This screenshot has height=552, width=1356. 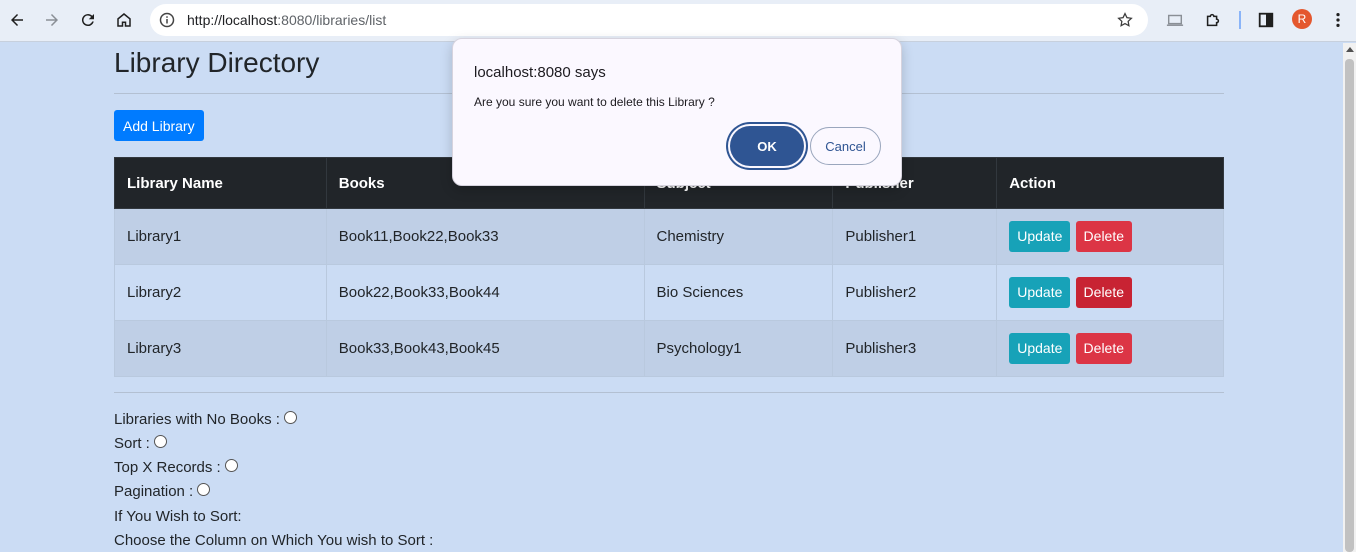 I want to click on dialog-title: localhost:8080 says, so click(x=540, y=72).